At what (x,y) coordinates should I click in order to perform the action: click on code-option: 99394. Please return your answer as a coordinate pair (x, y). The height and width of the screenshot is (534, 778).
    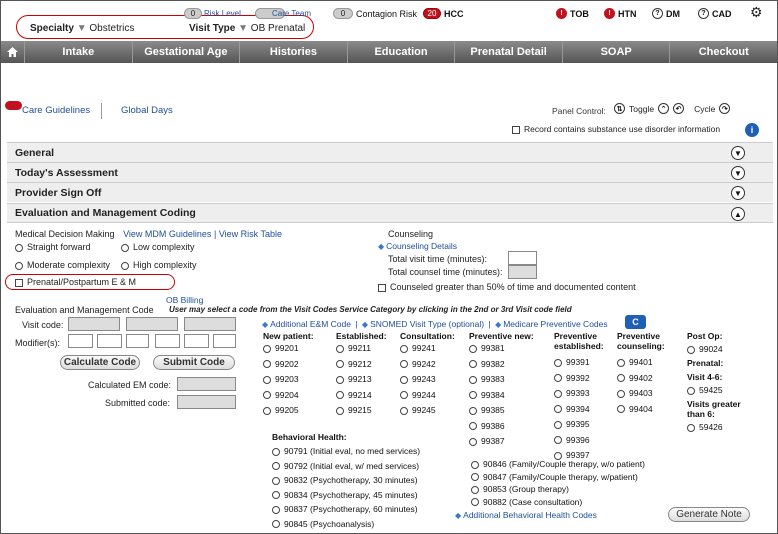
    Looking at the image, I should click on (572, 409).